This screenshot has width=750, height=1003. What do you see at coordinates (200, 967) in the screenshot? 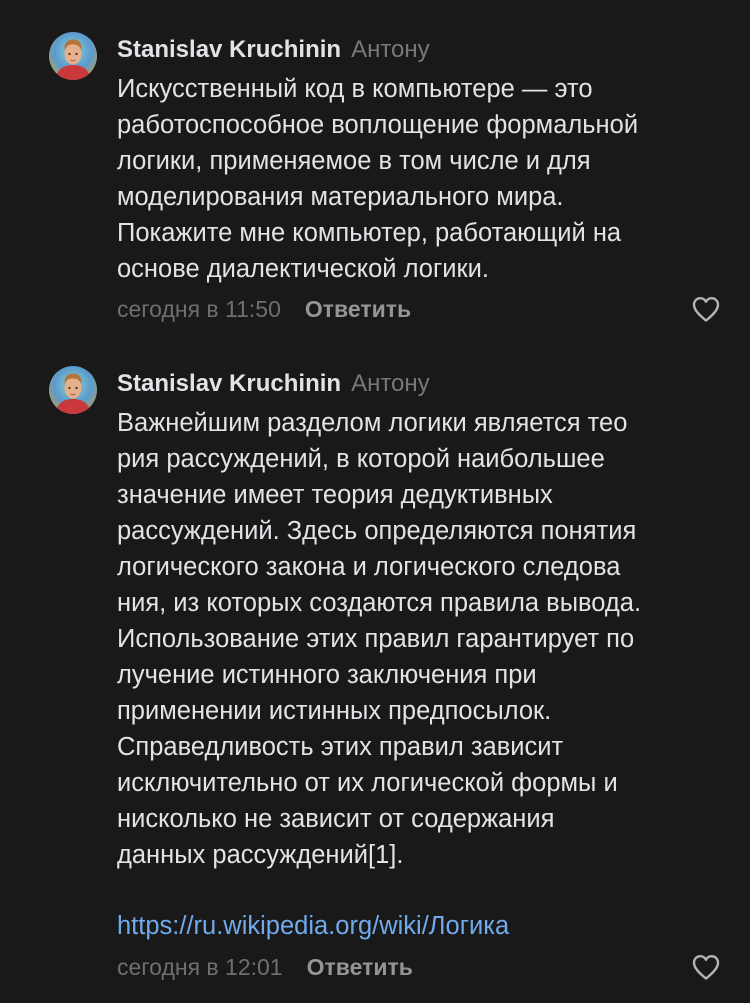
I see `comment-time: сегодня в 12:01` at bounding box center [200, 967].